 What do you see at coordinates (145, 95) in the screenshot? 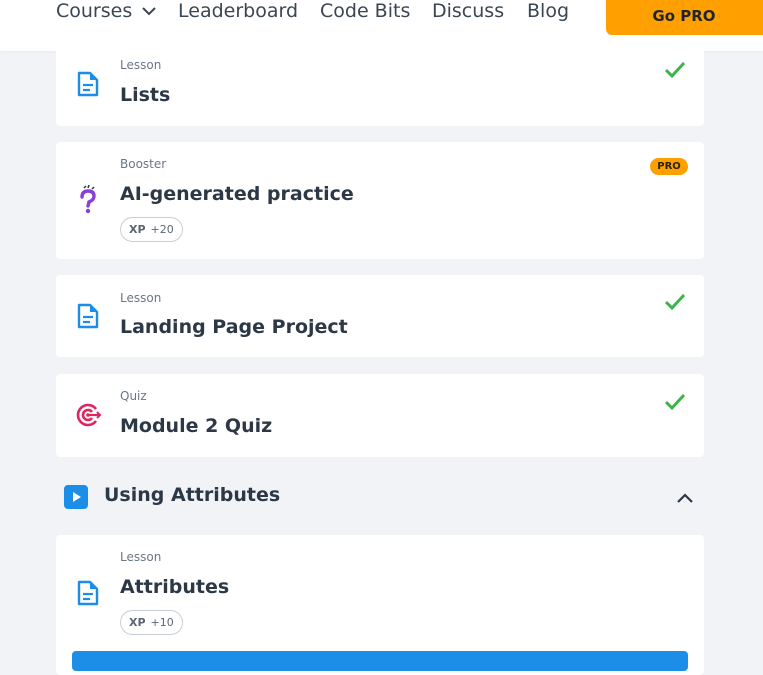
I see `item-title: Lists` at bounding box center [145, 95].